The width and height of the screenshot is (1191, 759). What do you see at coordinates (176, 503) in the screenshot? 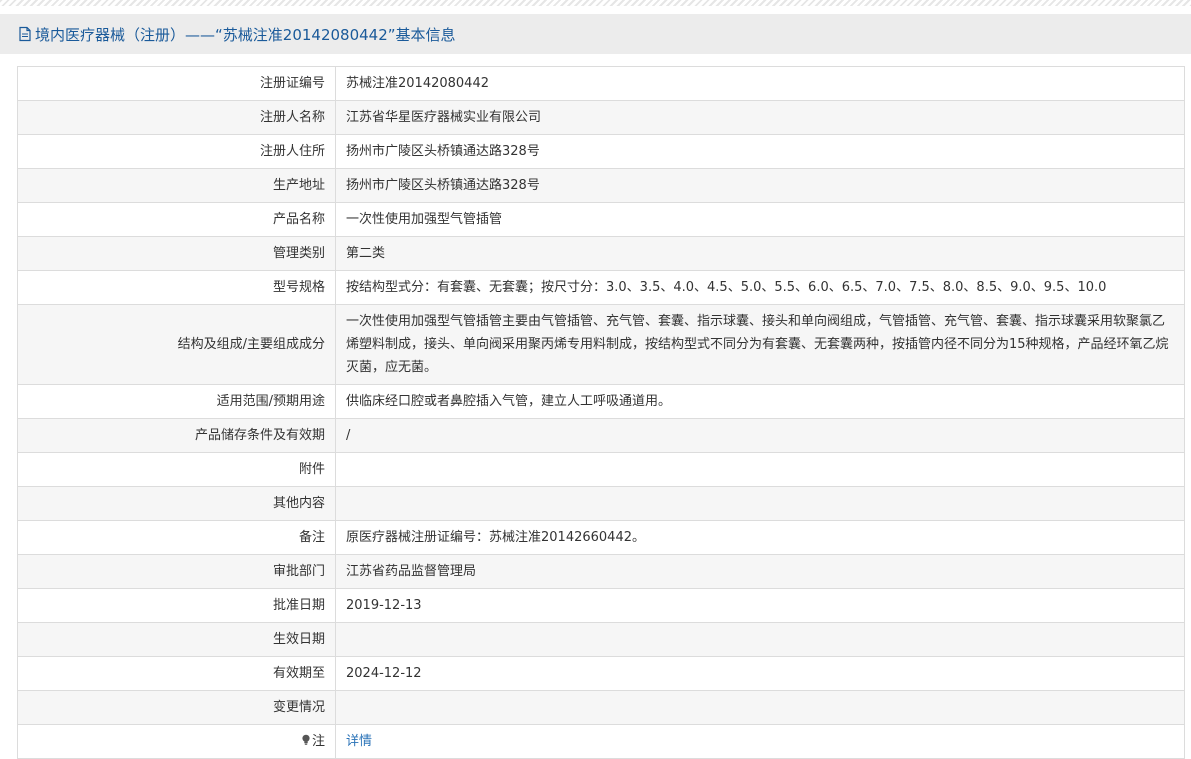
I see `row-label: 其他内容` at bounding box center [176, 503].